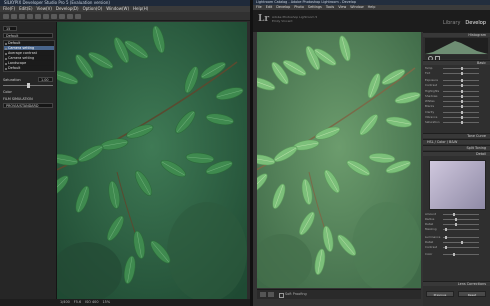 This screenshot has width=490, height=306. Describe the element at coordinates (456, 229) in the screenshot. I see `detail-row-masking: Masking` at that location.